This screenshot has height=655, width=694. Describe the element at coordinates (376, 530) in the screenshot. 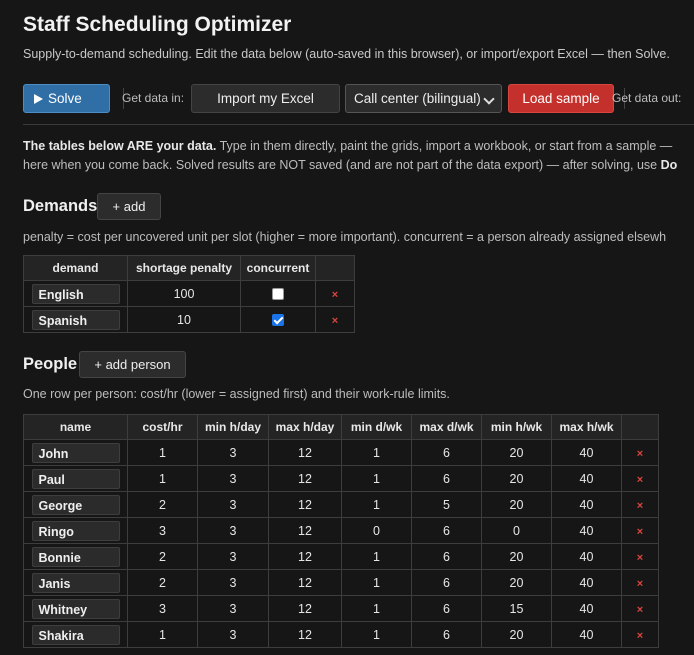

I see `min-days-week-cell: 0` at that location.